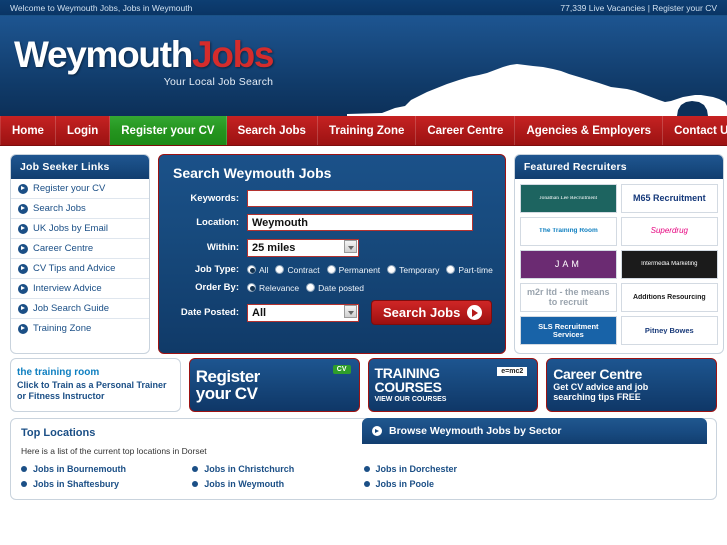 The height and width of the screenshot is (545, 727). What do you see at coordinates (70, 228) in the screenshot?
I see `sidebar-item-label: UK Jobs by Email` at bounding box center [70, 228].